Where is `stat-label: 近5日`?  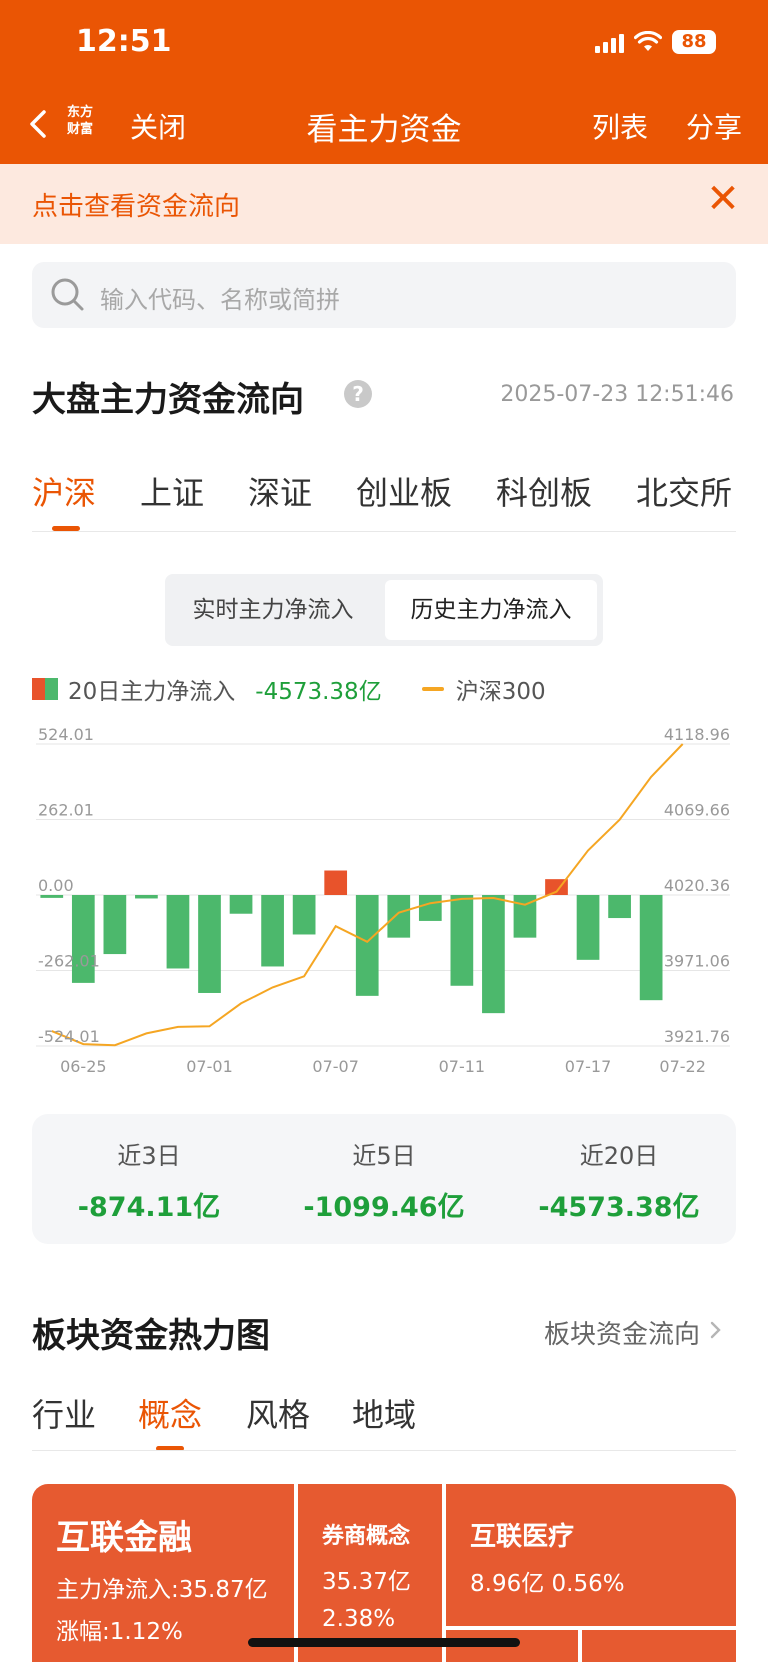 stat-label: 近5日 is located at coordinates (384, 1156).